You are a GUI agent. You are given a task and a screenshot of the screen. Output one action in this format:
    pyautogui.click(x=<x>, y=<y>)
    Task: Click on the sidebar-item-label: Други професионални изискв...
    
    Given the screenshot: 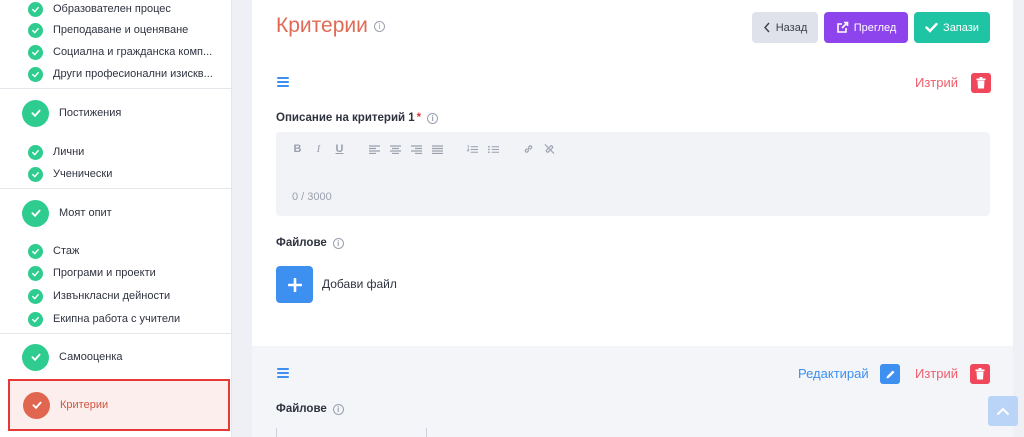 What is the action you would take?
    pyautogui.click(x=133, y=74)
    